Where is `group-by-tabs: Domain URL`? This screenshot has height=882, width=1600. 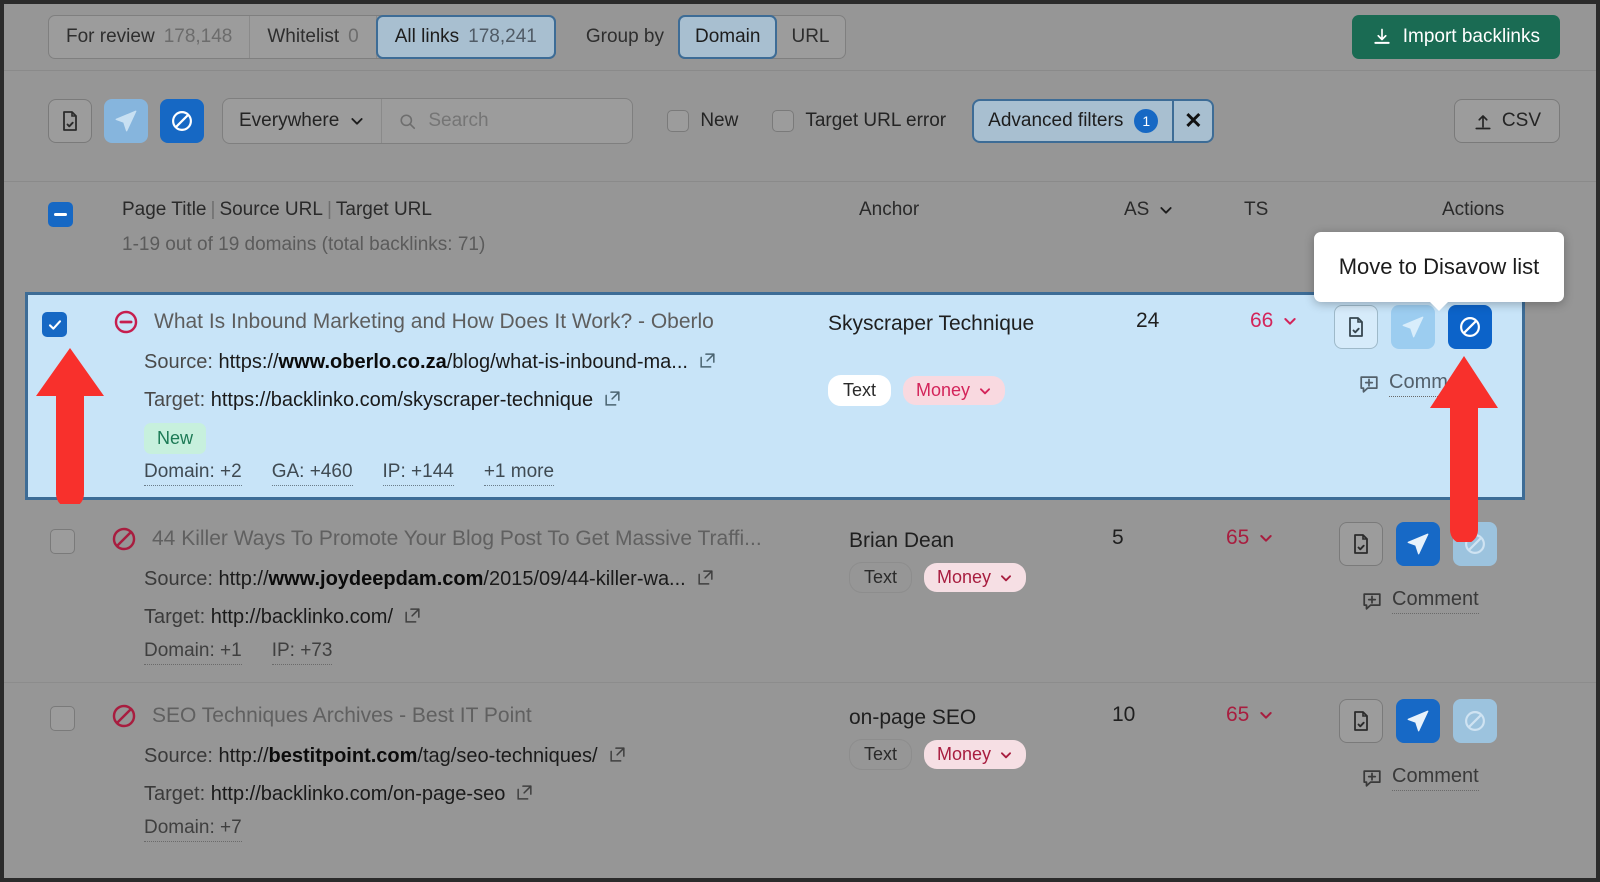
group-by-tabs: Domain URL is located at coordinates (762, 37).